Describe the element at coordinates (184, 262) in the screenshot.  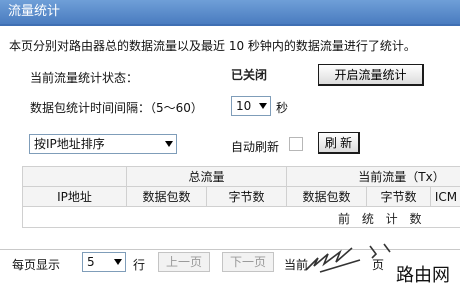
I see `prev-page-button: 上一页` at that location.